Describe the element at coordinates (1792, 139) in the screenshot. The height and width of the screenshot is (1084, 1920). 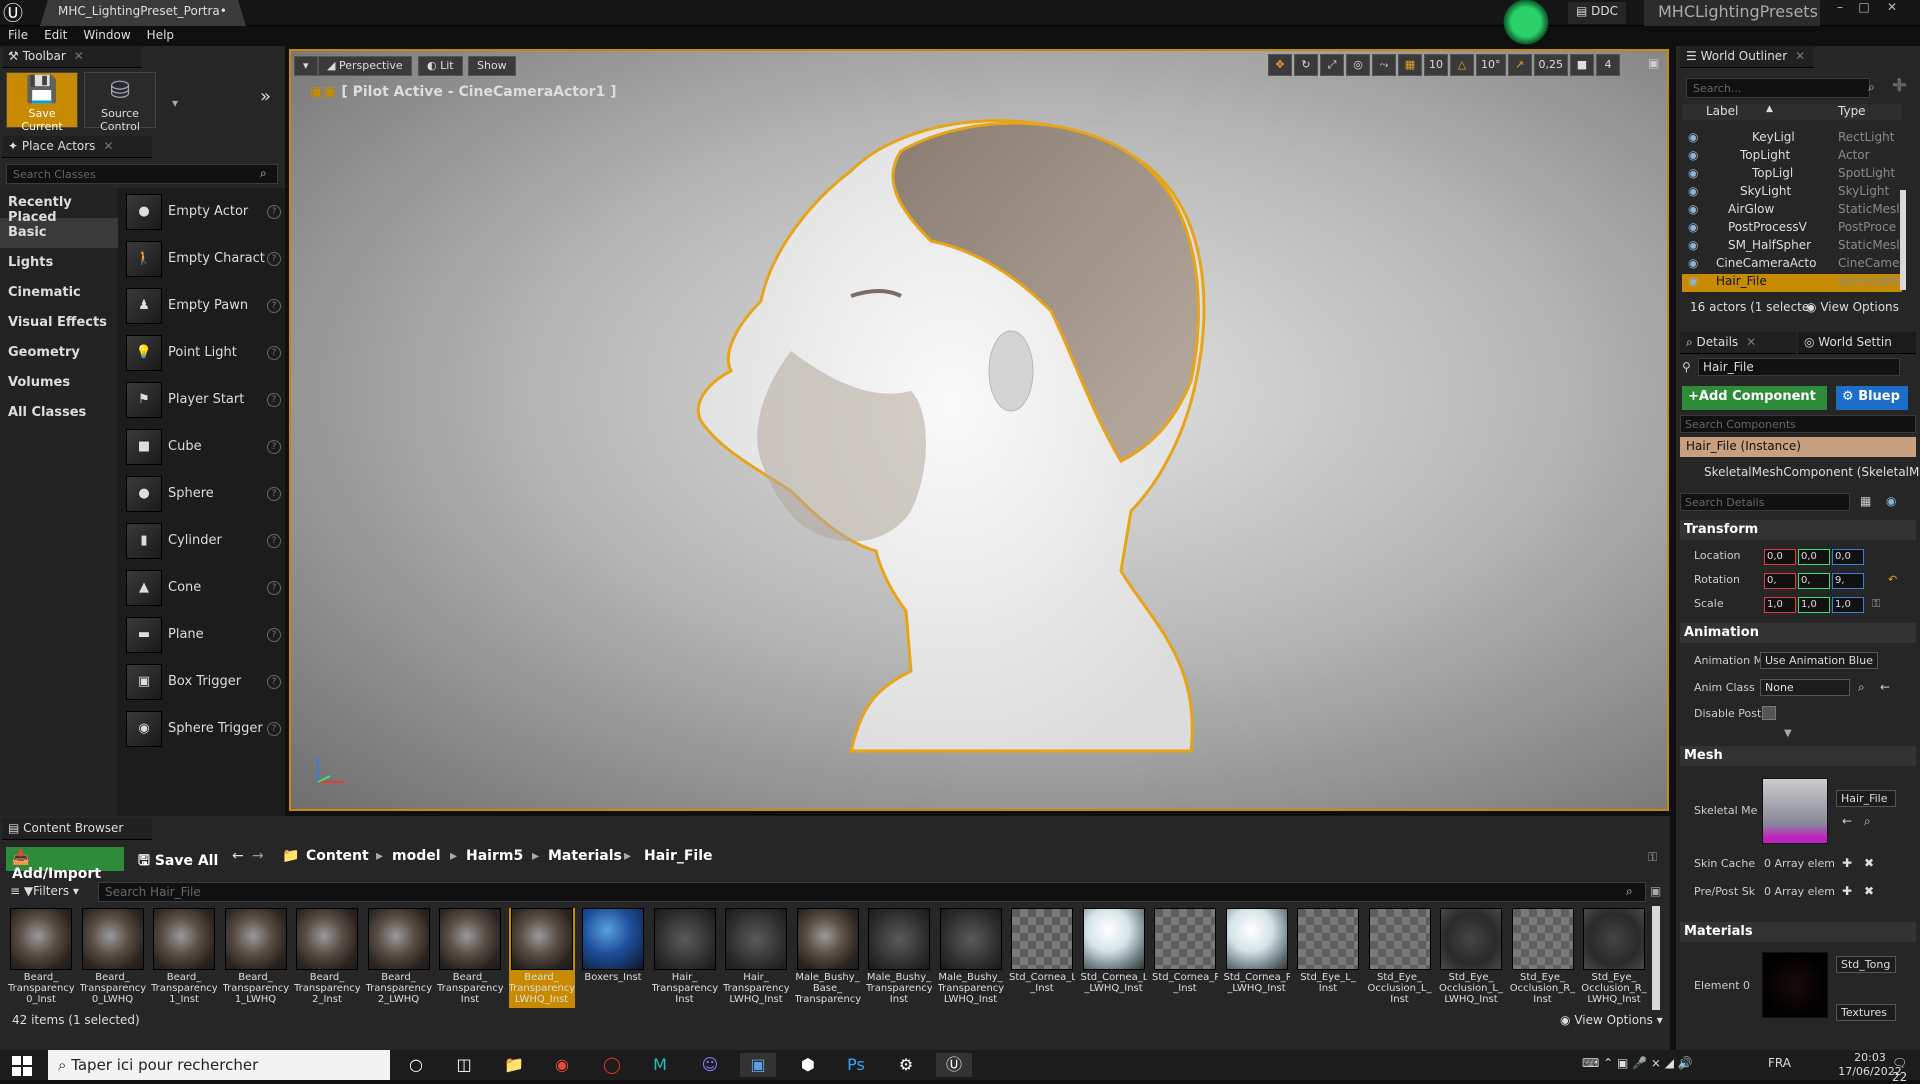
I see `outliner-row: ◉ KeyLigl RectLight` at that location.